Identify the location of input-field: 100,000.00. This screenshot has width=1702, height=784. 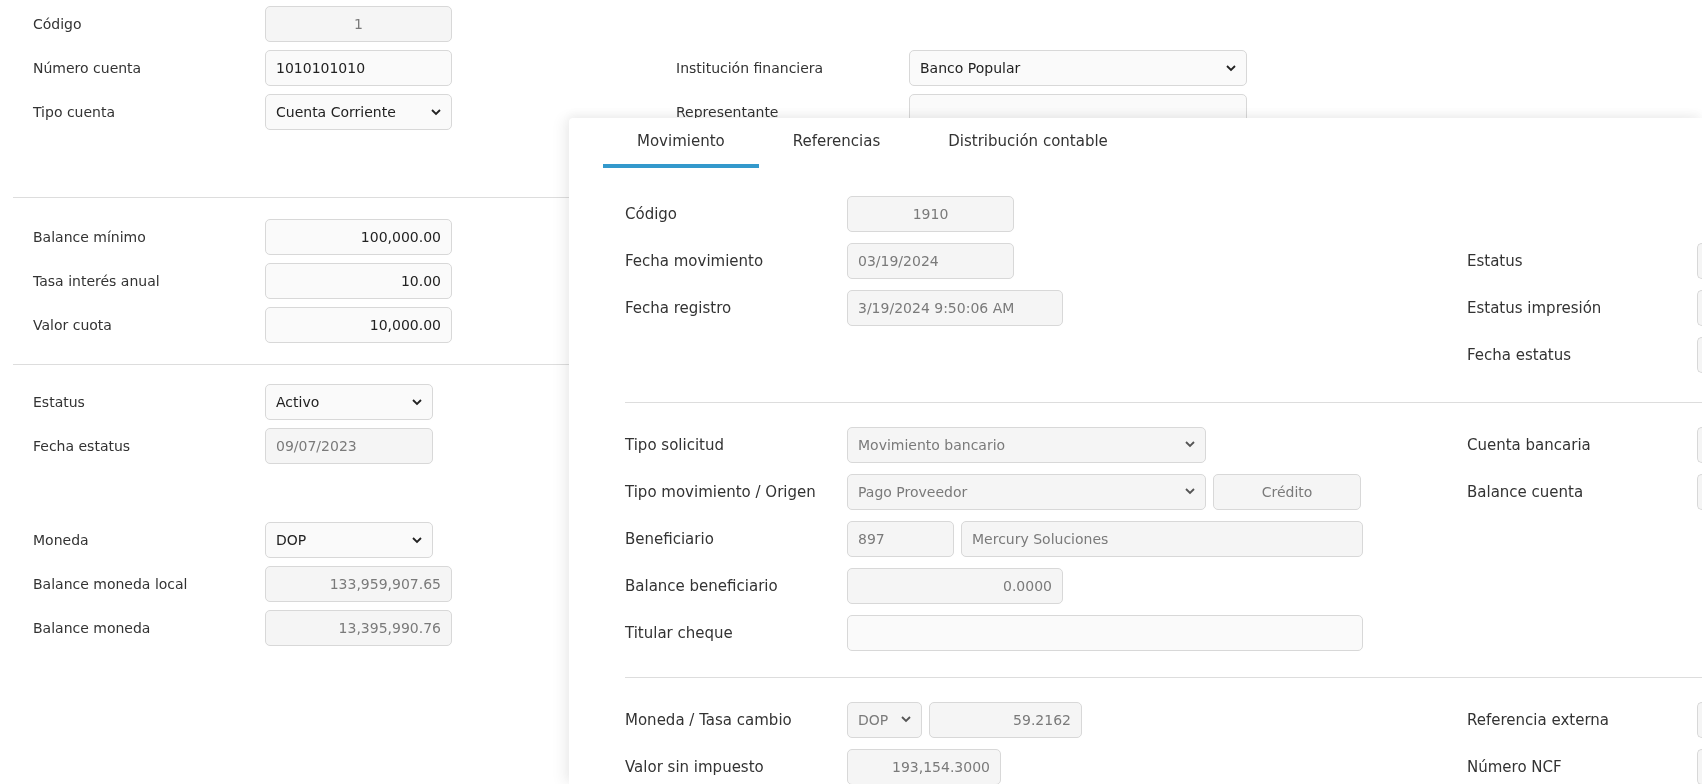
(358, 237).